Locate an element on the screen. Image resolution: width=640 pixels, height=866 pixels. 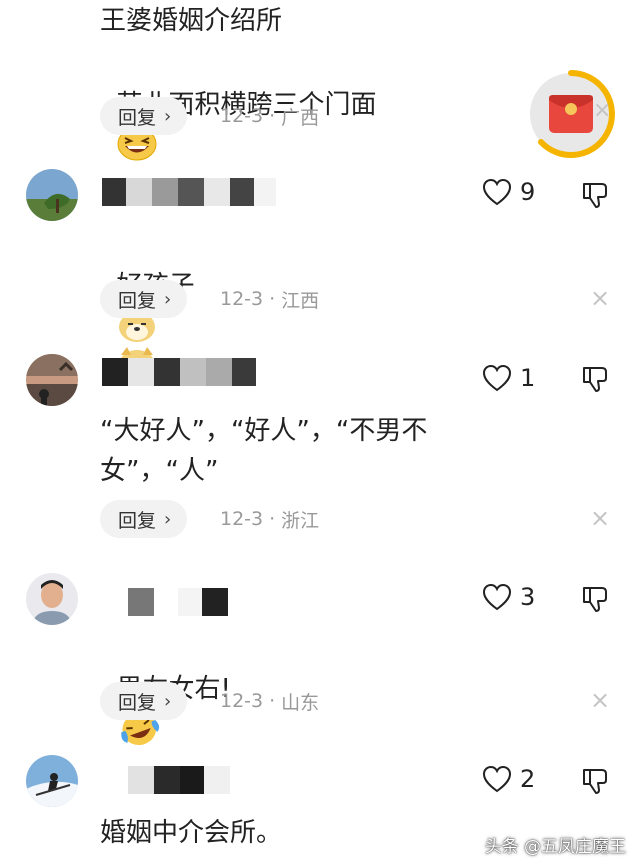
comment-3-text-line-1: “大好人”，“好人”，“不男不 is located at coordinates (264, 431).